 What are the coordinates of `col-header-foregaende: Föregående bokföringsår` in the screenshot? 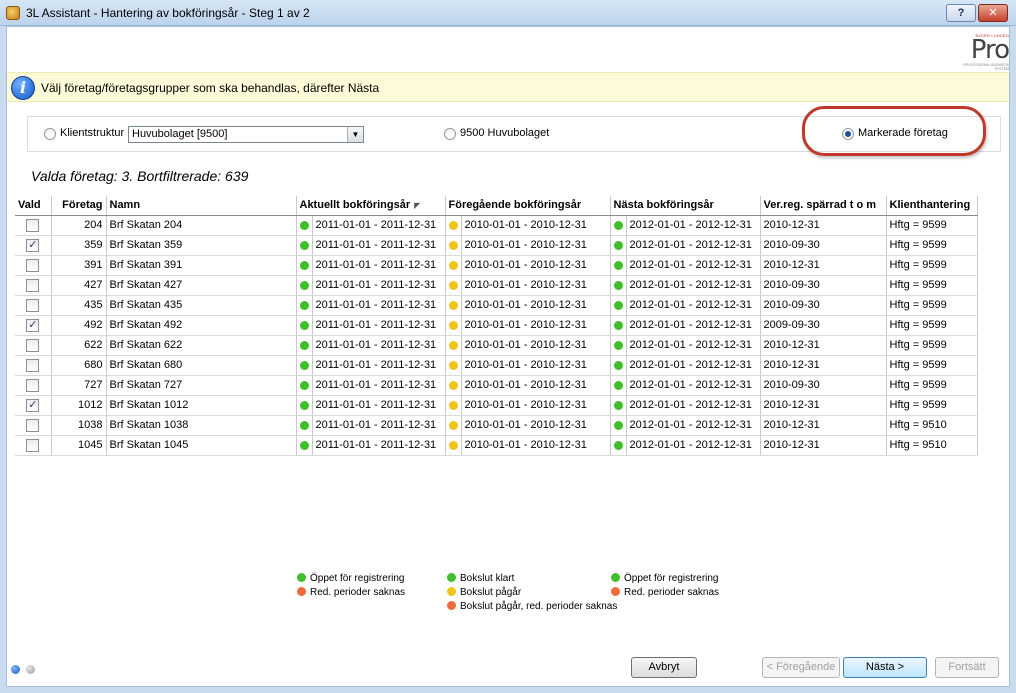 It's located at (528, 206).